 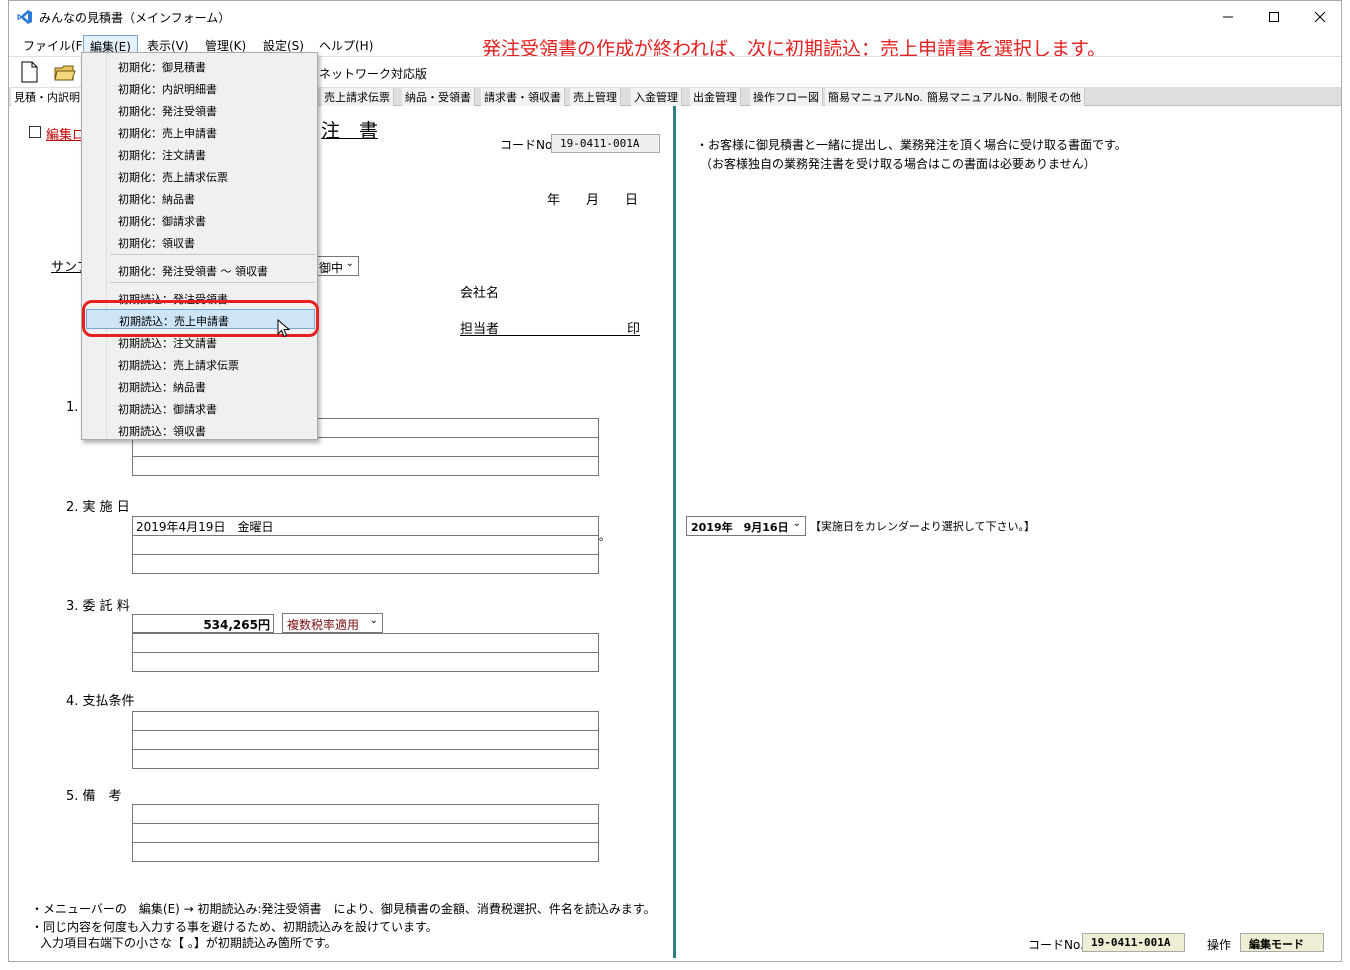 What do you see at coordinates (922, 526) in the screenshot?
I see `calendar-hint: 【実施日をカレンダーより選択して下さい。】` at bounding box center [922, 526].